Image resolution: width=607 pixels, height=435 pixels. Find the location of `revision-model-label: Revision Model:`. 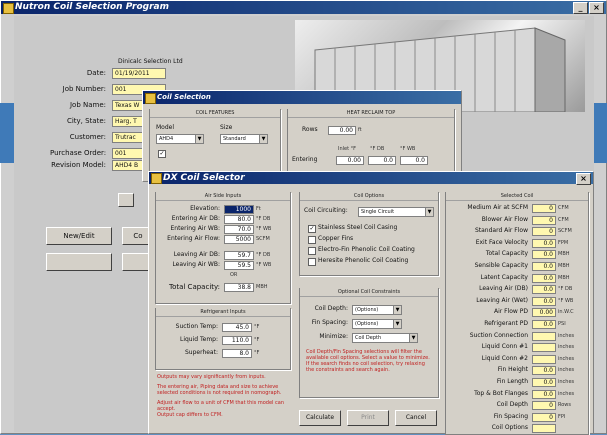

revision-model-label: Revision Model: is located at coordinates (78, 165).